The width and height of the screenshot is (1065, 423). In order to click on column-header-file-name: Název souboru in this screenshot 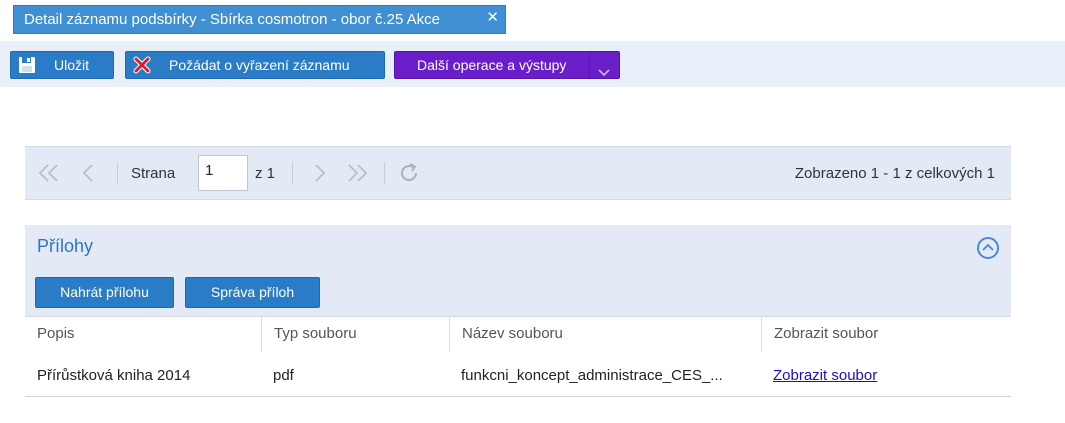, I will do `click(605, 334)`.